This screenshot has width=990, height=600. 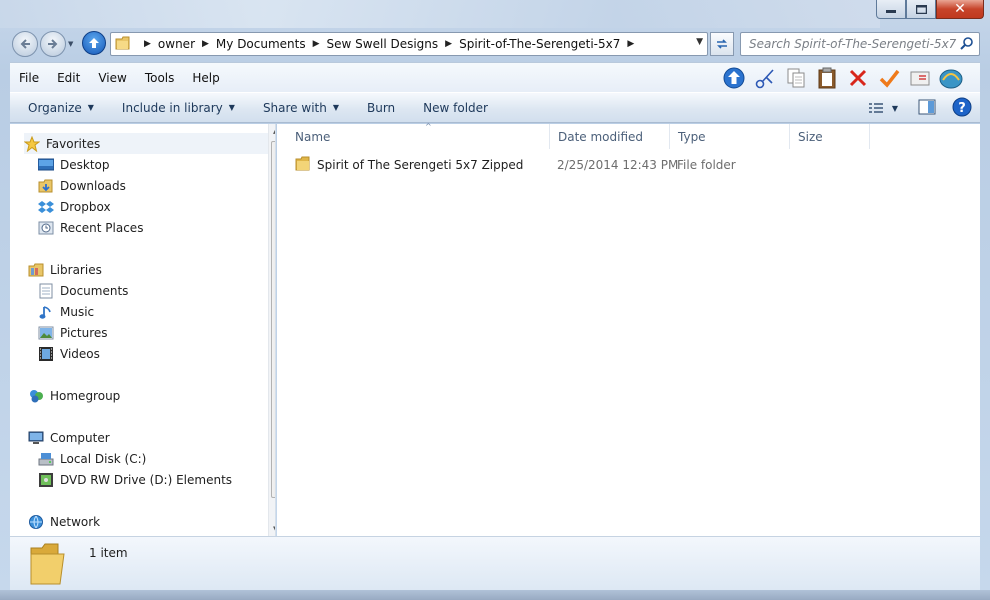 What do you see at coordinates (77, 311) in the screenshot?
I see `nav-label: Music` at bounding box center [77, 311].